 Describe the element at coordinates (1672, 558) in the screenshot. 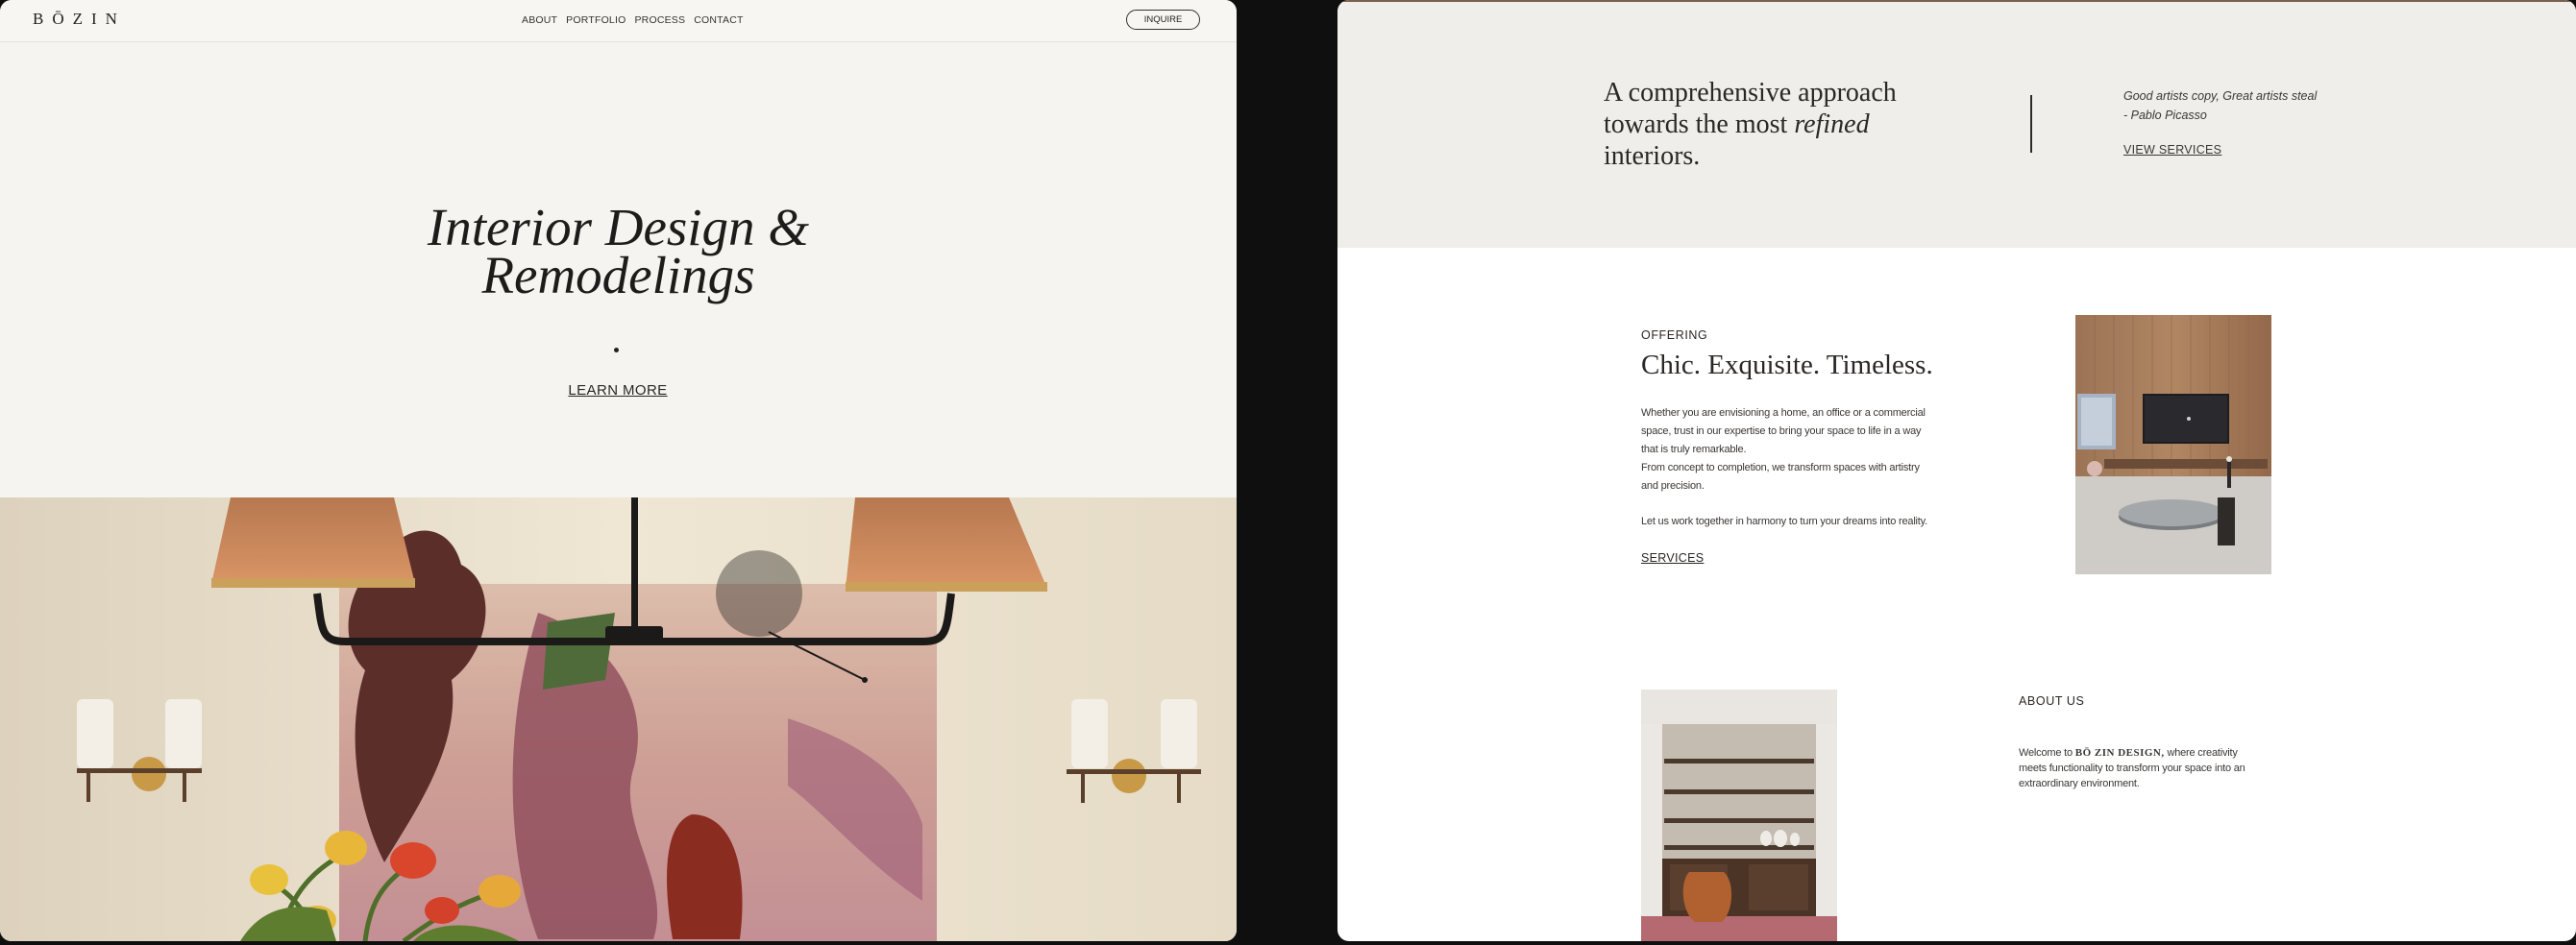

I see `services-link: SERVICES` at that location.